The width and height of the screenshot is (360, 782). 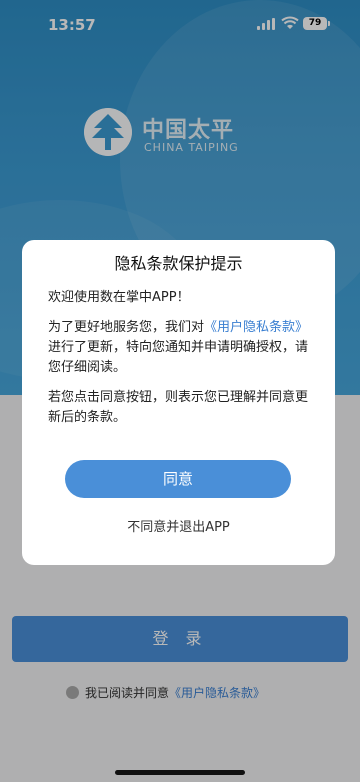 What do you see at coordinates (256, 327) in the screenshot?
I see `privacy-terms-link: 《用户隐私条款》` at bounding box center [256, 327].